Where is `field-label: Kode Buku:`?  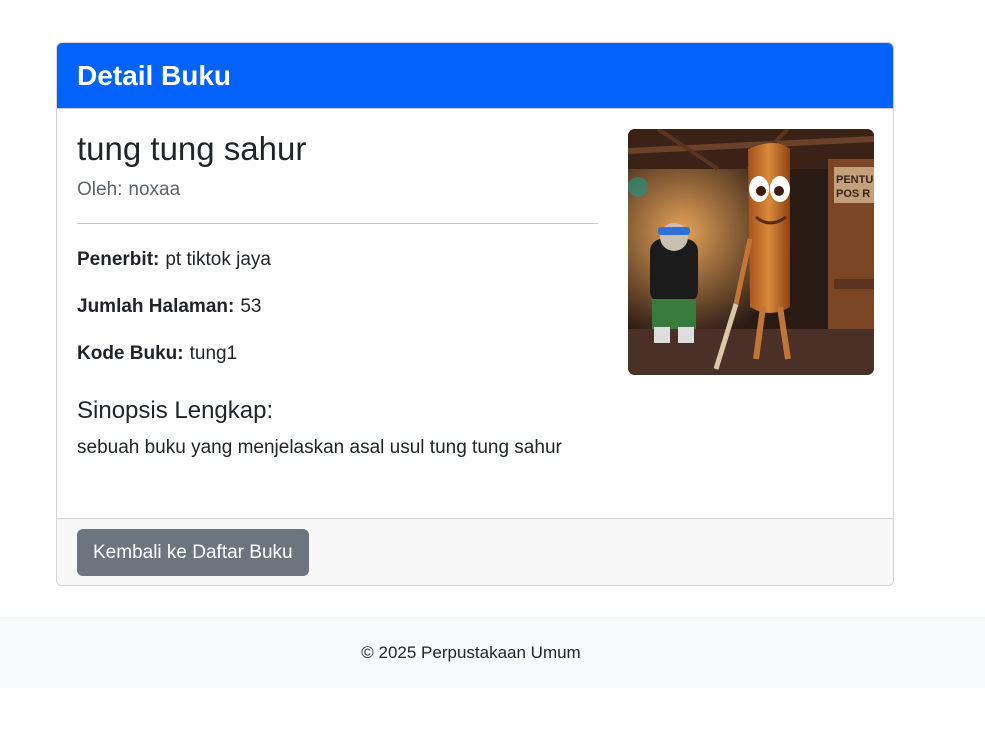
field-label: Kode Buku: is located at coordinates (130, 353).